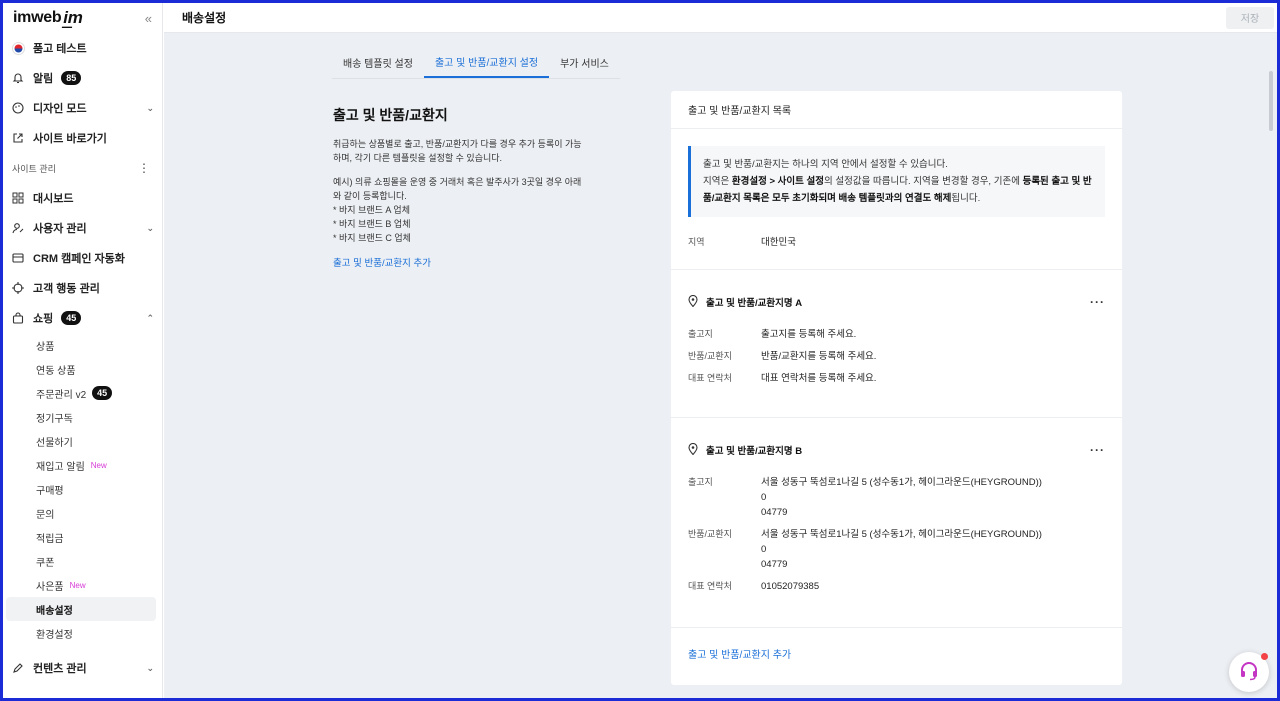 The width and height of the screenshot is (1280, 701). Describe the element at coordinates (82, 441) in the screenshot. I see `sidebar-sub-gift: 선물하기` at that location.